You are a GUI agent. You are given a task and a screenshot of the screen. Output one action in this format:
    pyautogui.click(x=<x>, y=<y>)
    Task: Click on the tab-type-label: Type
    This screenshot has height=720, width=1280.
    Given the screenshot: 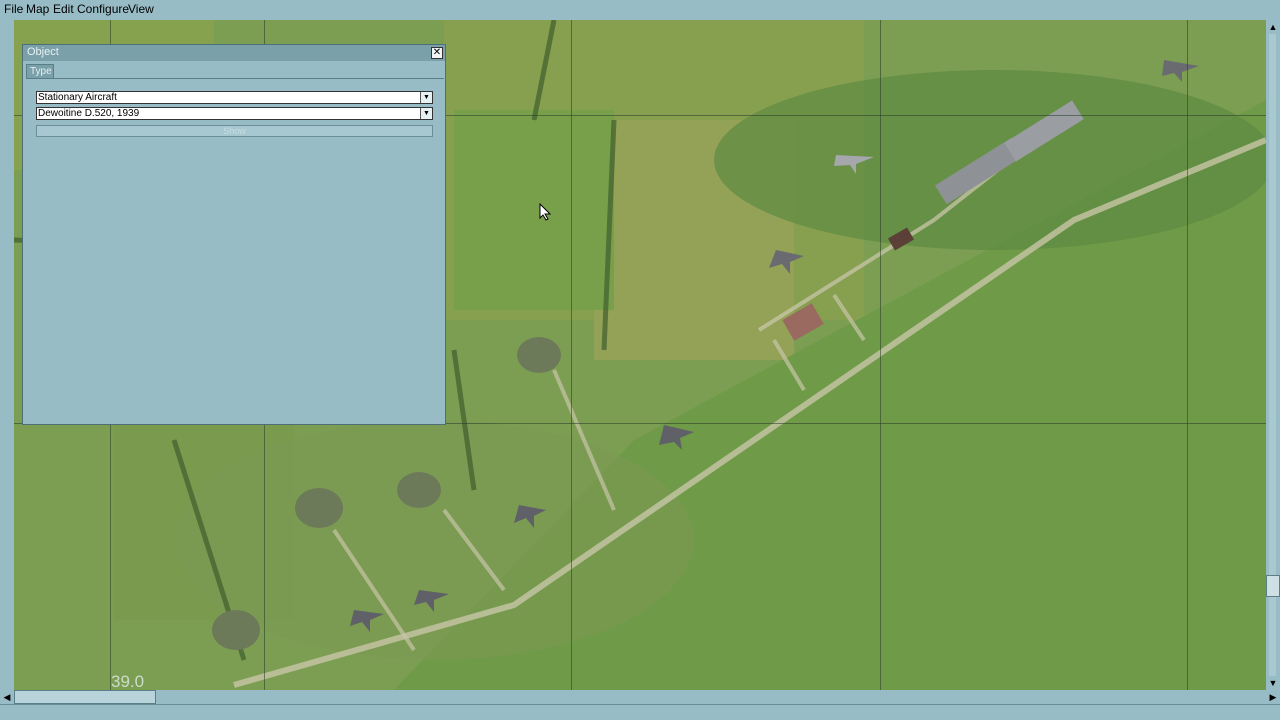 What is the action you would take?
    pyautogui.click(x=41, y=71)
    